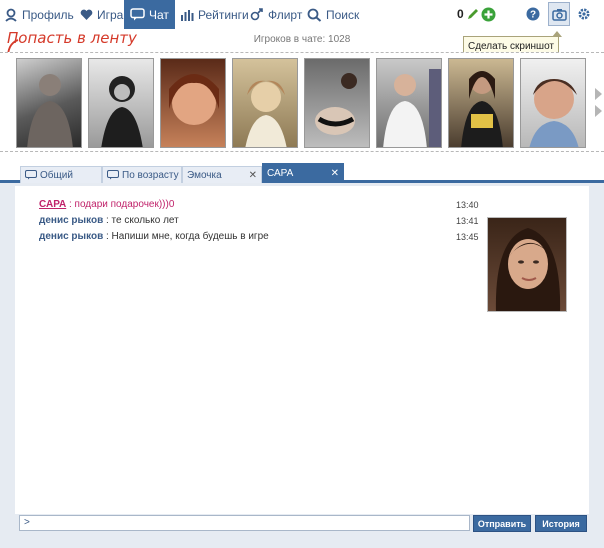 The image size is (604, 548). Describe the element at coordinates (11, 15) in the screenshot. I see `profile-icon` at that location.